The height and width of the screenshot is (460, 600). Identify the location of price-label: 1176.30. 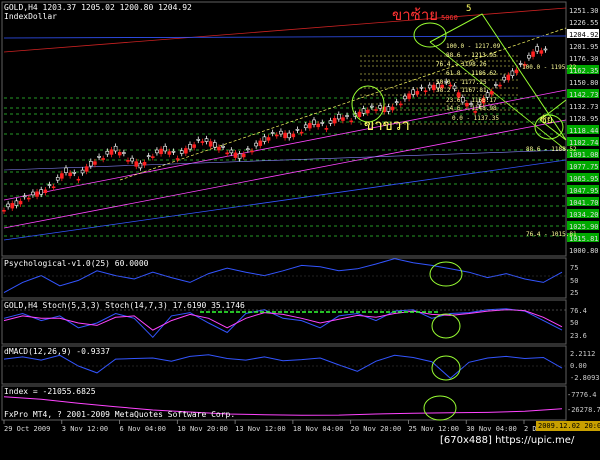
(584, 59).